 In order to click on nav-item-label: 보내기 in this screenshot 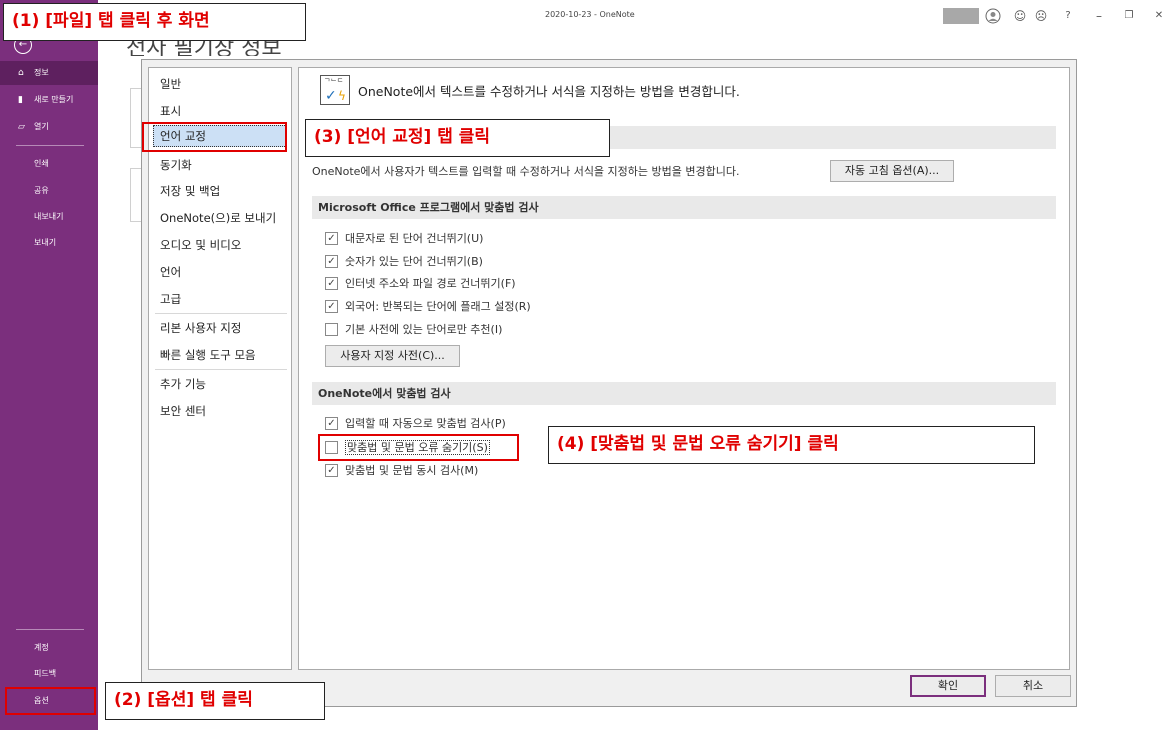, I will do `click(45, 242)`.